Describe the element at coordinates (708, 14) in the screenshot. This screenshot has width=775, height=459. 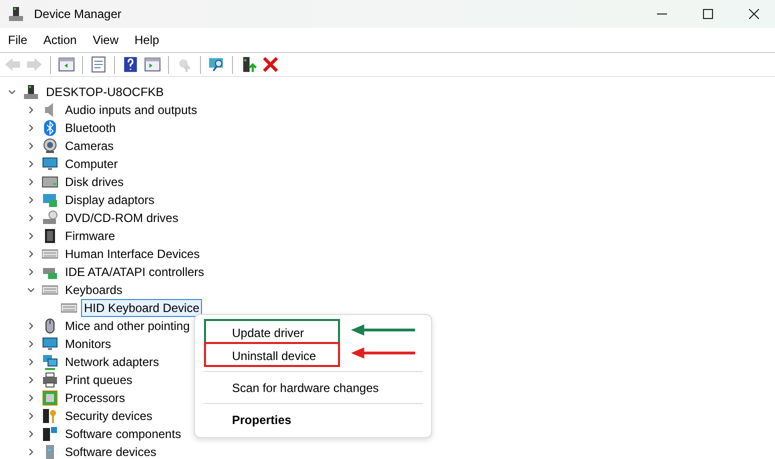
I see `maximize-icon` at that location.